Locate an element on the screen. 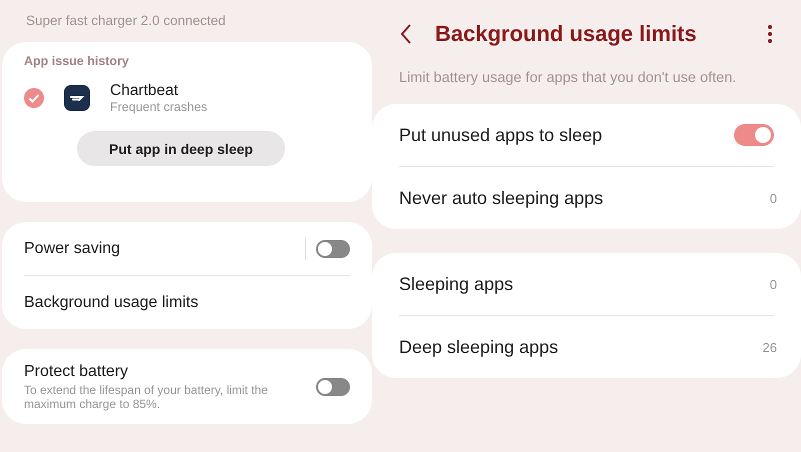 The height and width of the screenshot is (452, 801). setting-label: Deep sleeping apps is located at coordinates (479, 347).